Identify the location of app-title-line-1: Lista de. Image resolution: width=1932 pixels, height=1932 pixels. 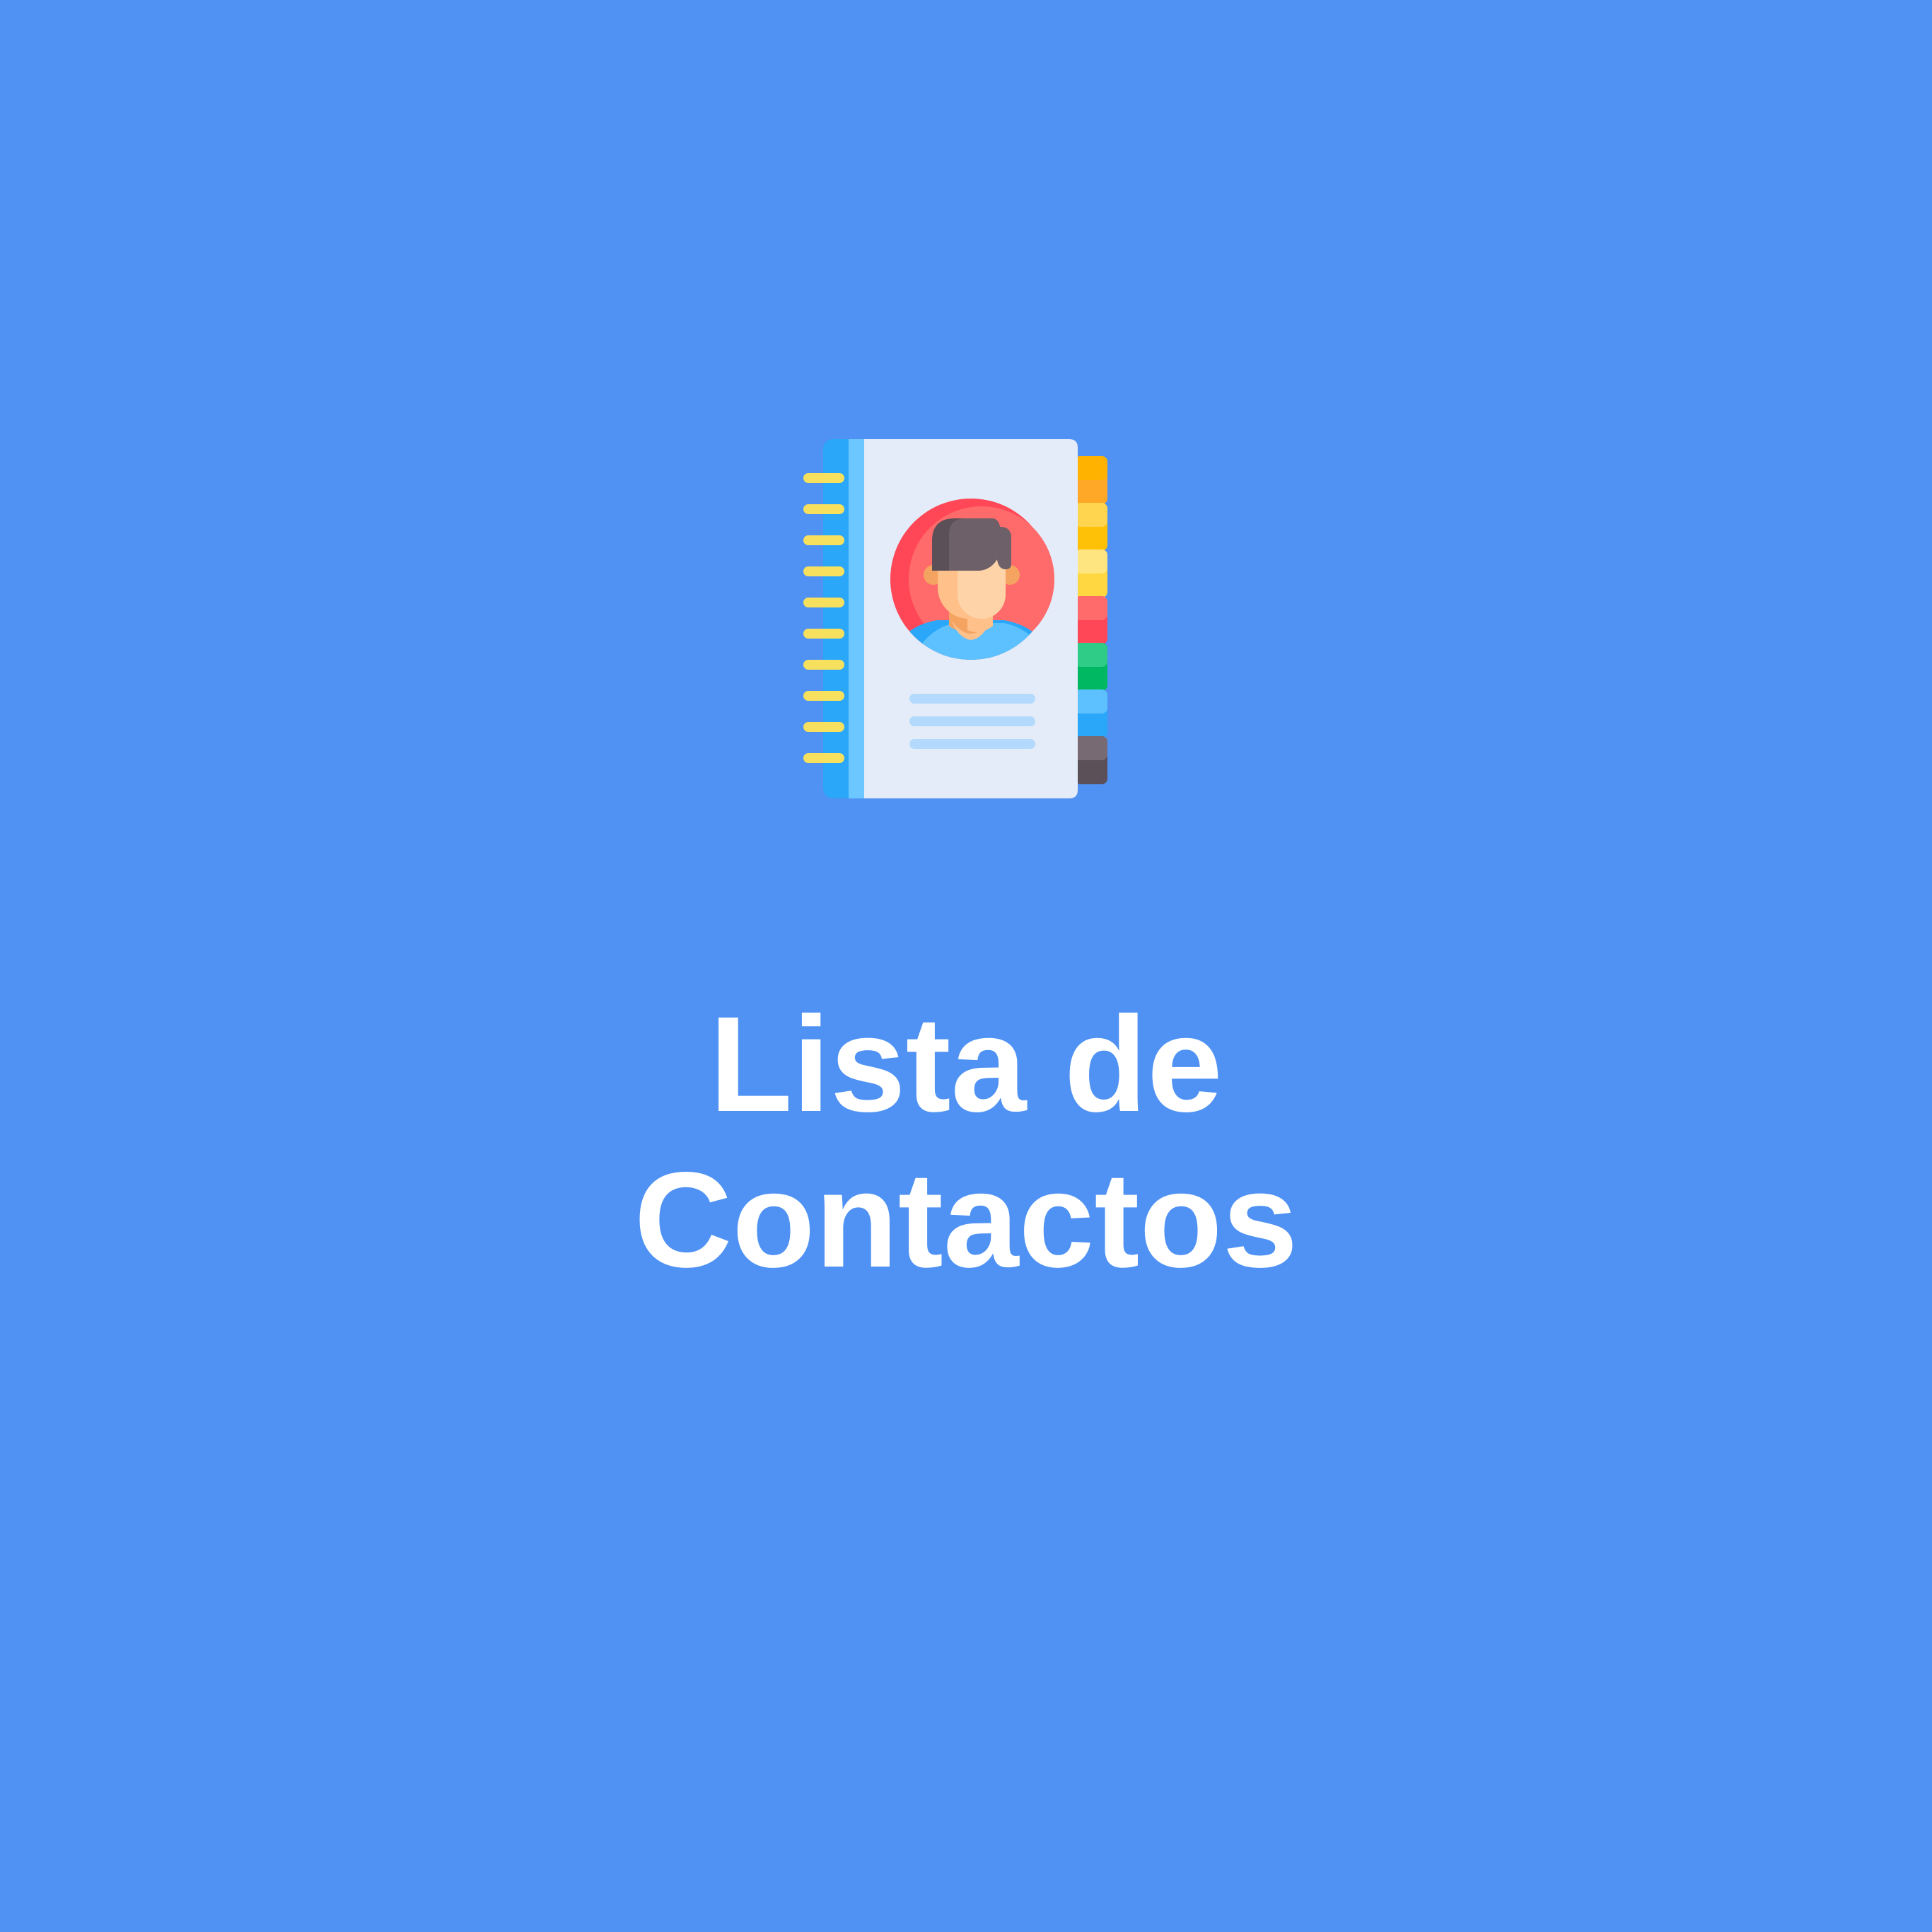
(966, 1064).